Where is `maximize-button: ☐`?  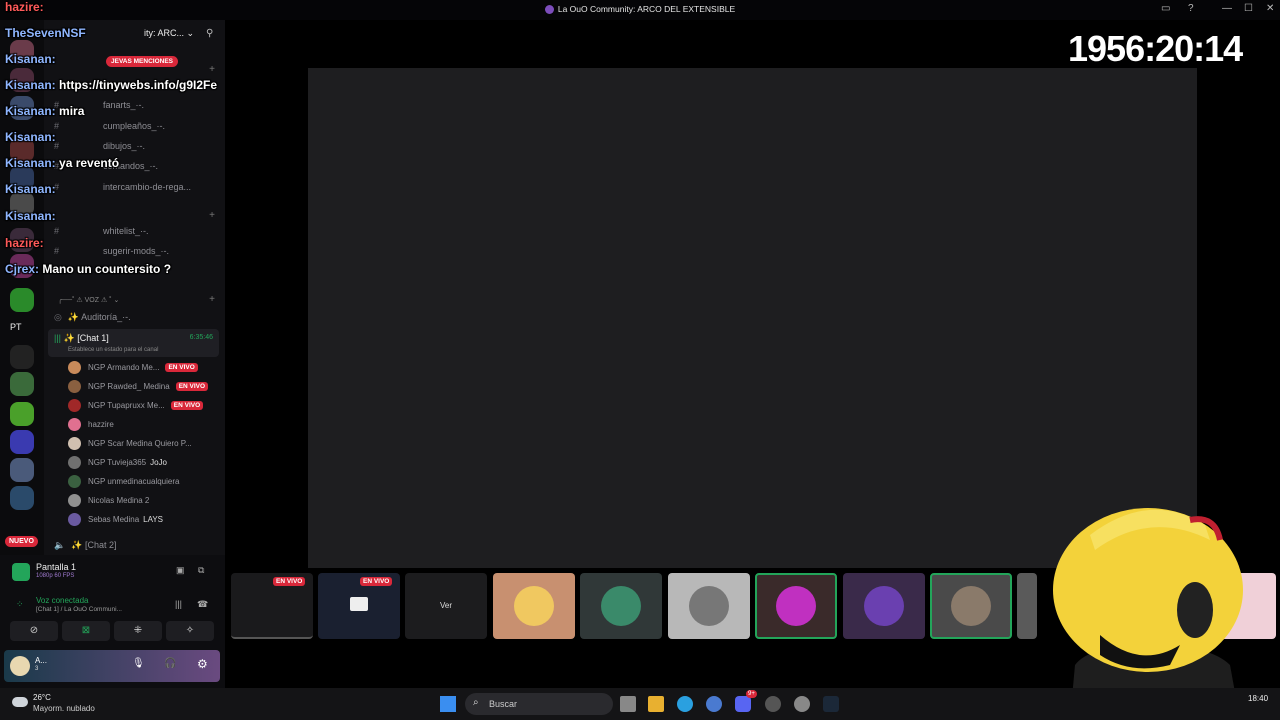
maximize-button: ☐ is located at coordinates (1248, 8).